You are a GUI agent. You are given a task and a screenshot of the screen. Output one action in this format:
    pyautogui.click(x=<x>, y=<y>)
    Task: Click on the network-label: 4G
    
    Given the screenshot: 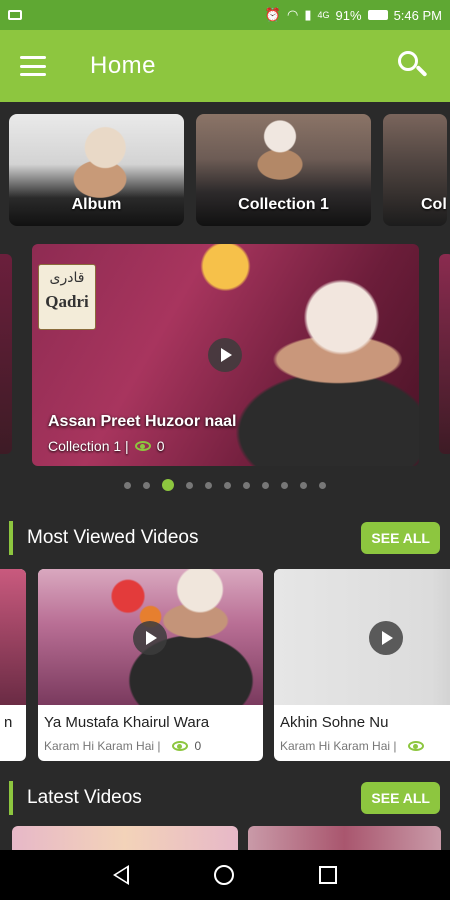 What is the action you would take?
    pyautogui.click(x=323, y=15)
    